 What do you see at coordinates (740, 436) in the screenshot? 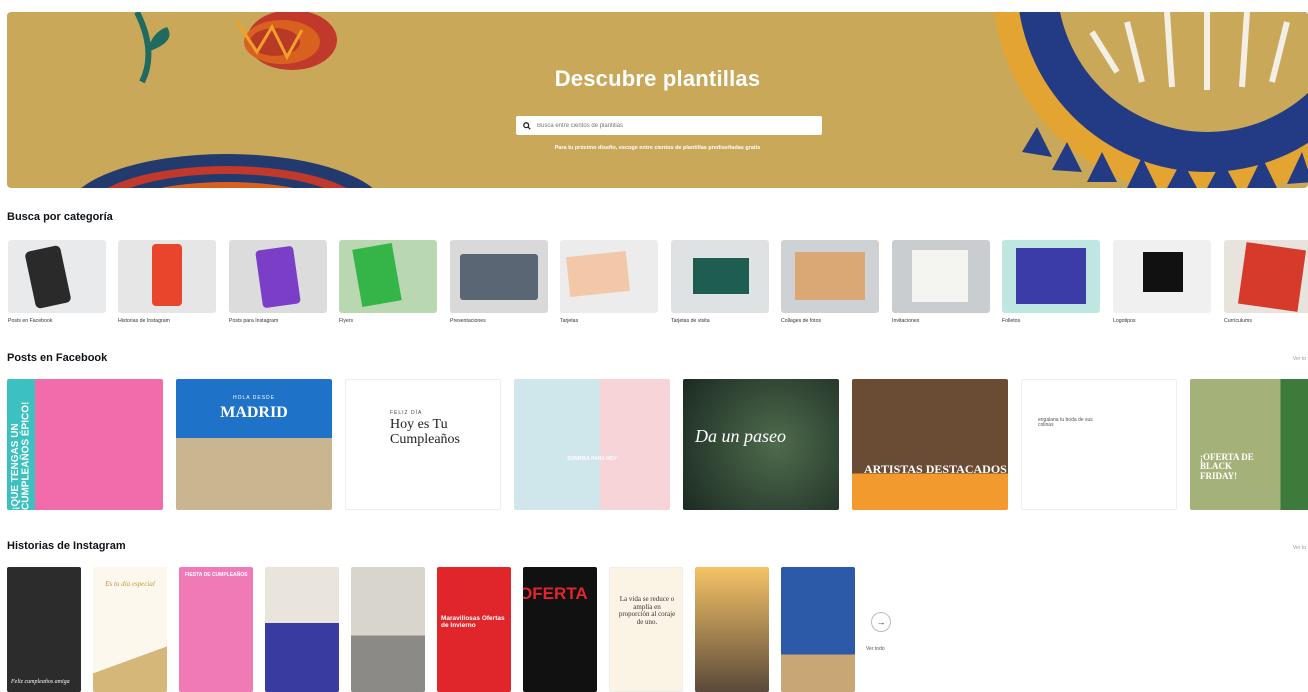
I see `template-headline: Da un paseo` at bounding box center [740, 436].